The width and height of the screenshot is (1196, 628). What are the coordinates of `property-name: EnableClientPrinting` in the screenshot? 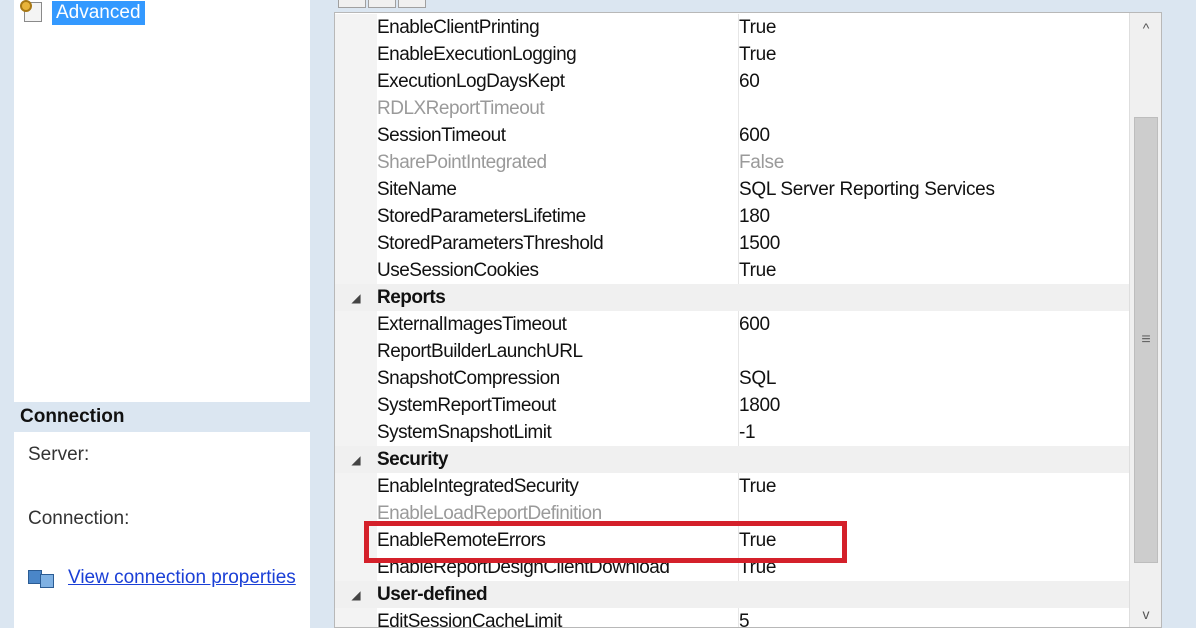 It's located at (558, 27).